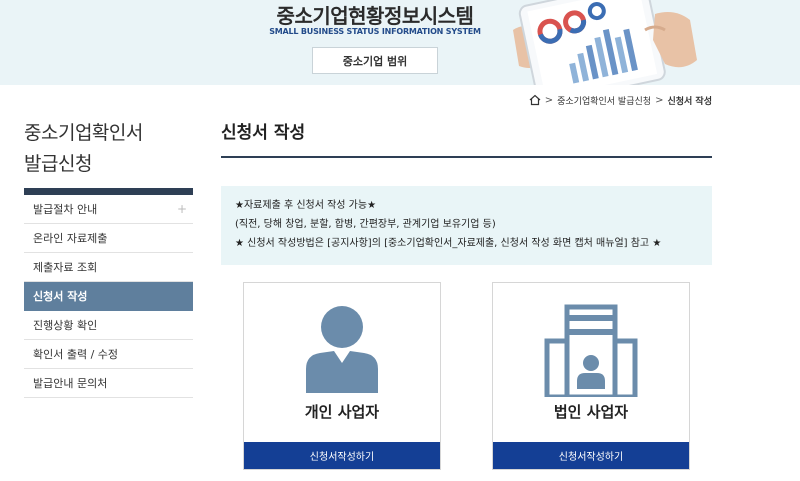 This screenshot has height=481, width=800. What do you see at coordinates (689, 101) in the screenshot?
I see `breadcrumb-item-current: 신청서 작성` at bounding box center [689, 101].